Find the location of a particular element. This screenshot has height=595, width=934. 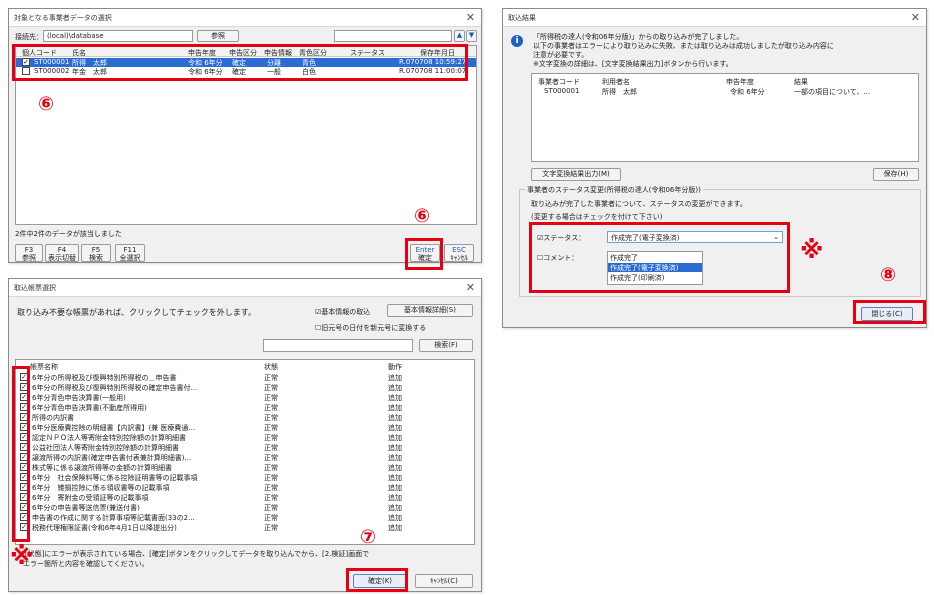

basic-detail-label: 基本情報詳細(S) is located at coordinates (430, 310).